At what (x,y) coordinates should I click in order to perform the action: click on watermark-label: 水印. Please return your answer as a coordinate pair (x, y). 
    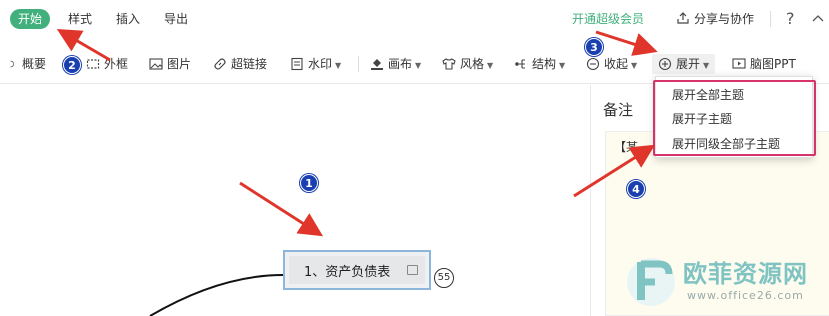
    Looking at the image, I should click on (320, 64).